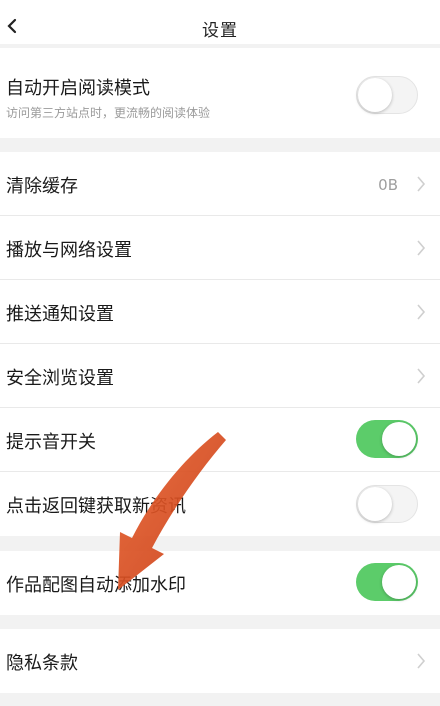  What do you see at coordinates (96, 506) in the screenshot?
I see `setting-label: 点击返回键获取新资讯` at bounding box center [96, 506].